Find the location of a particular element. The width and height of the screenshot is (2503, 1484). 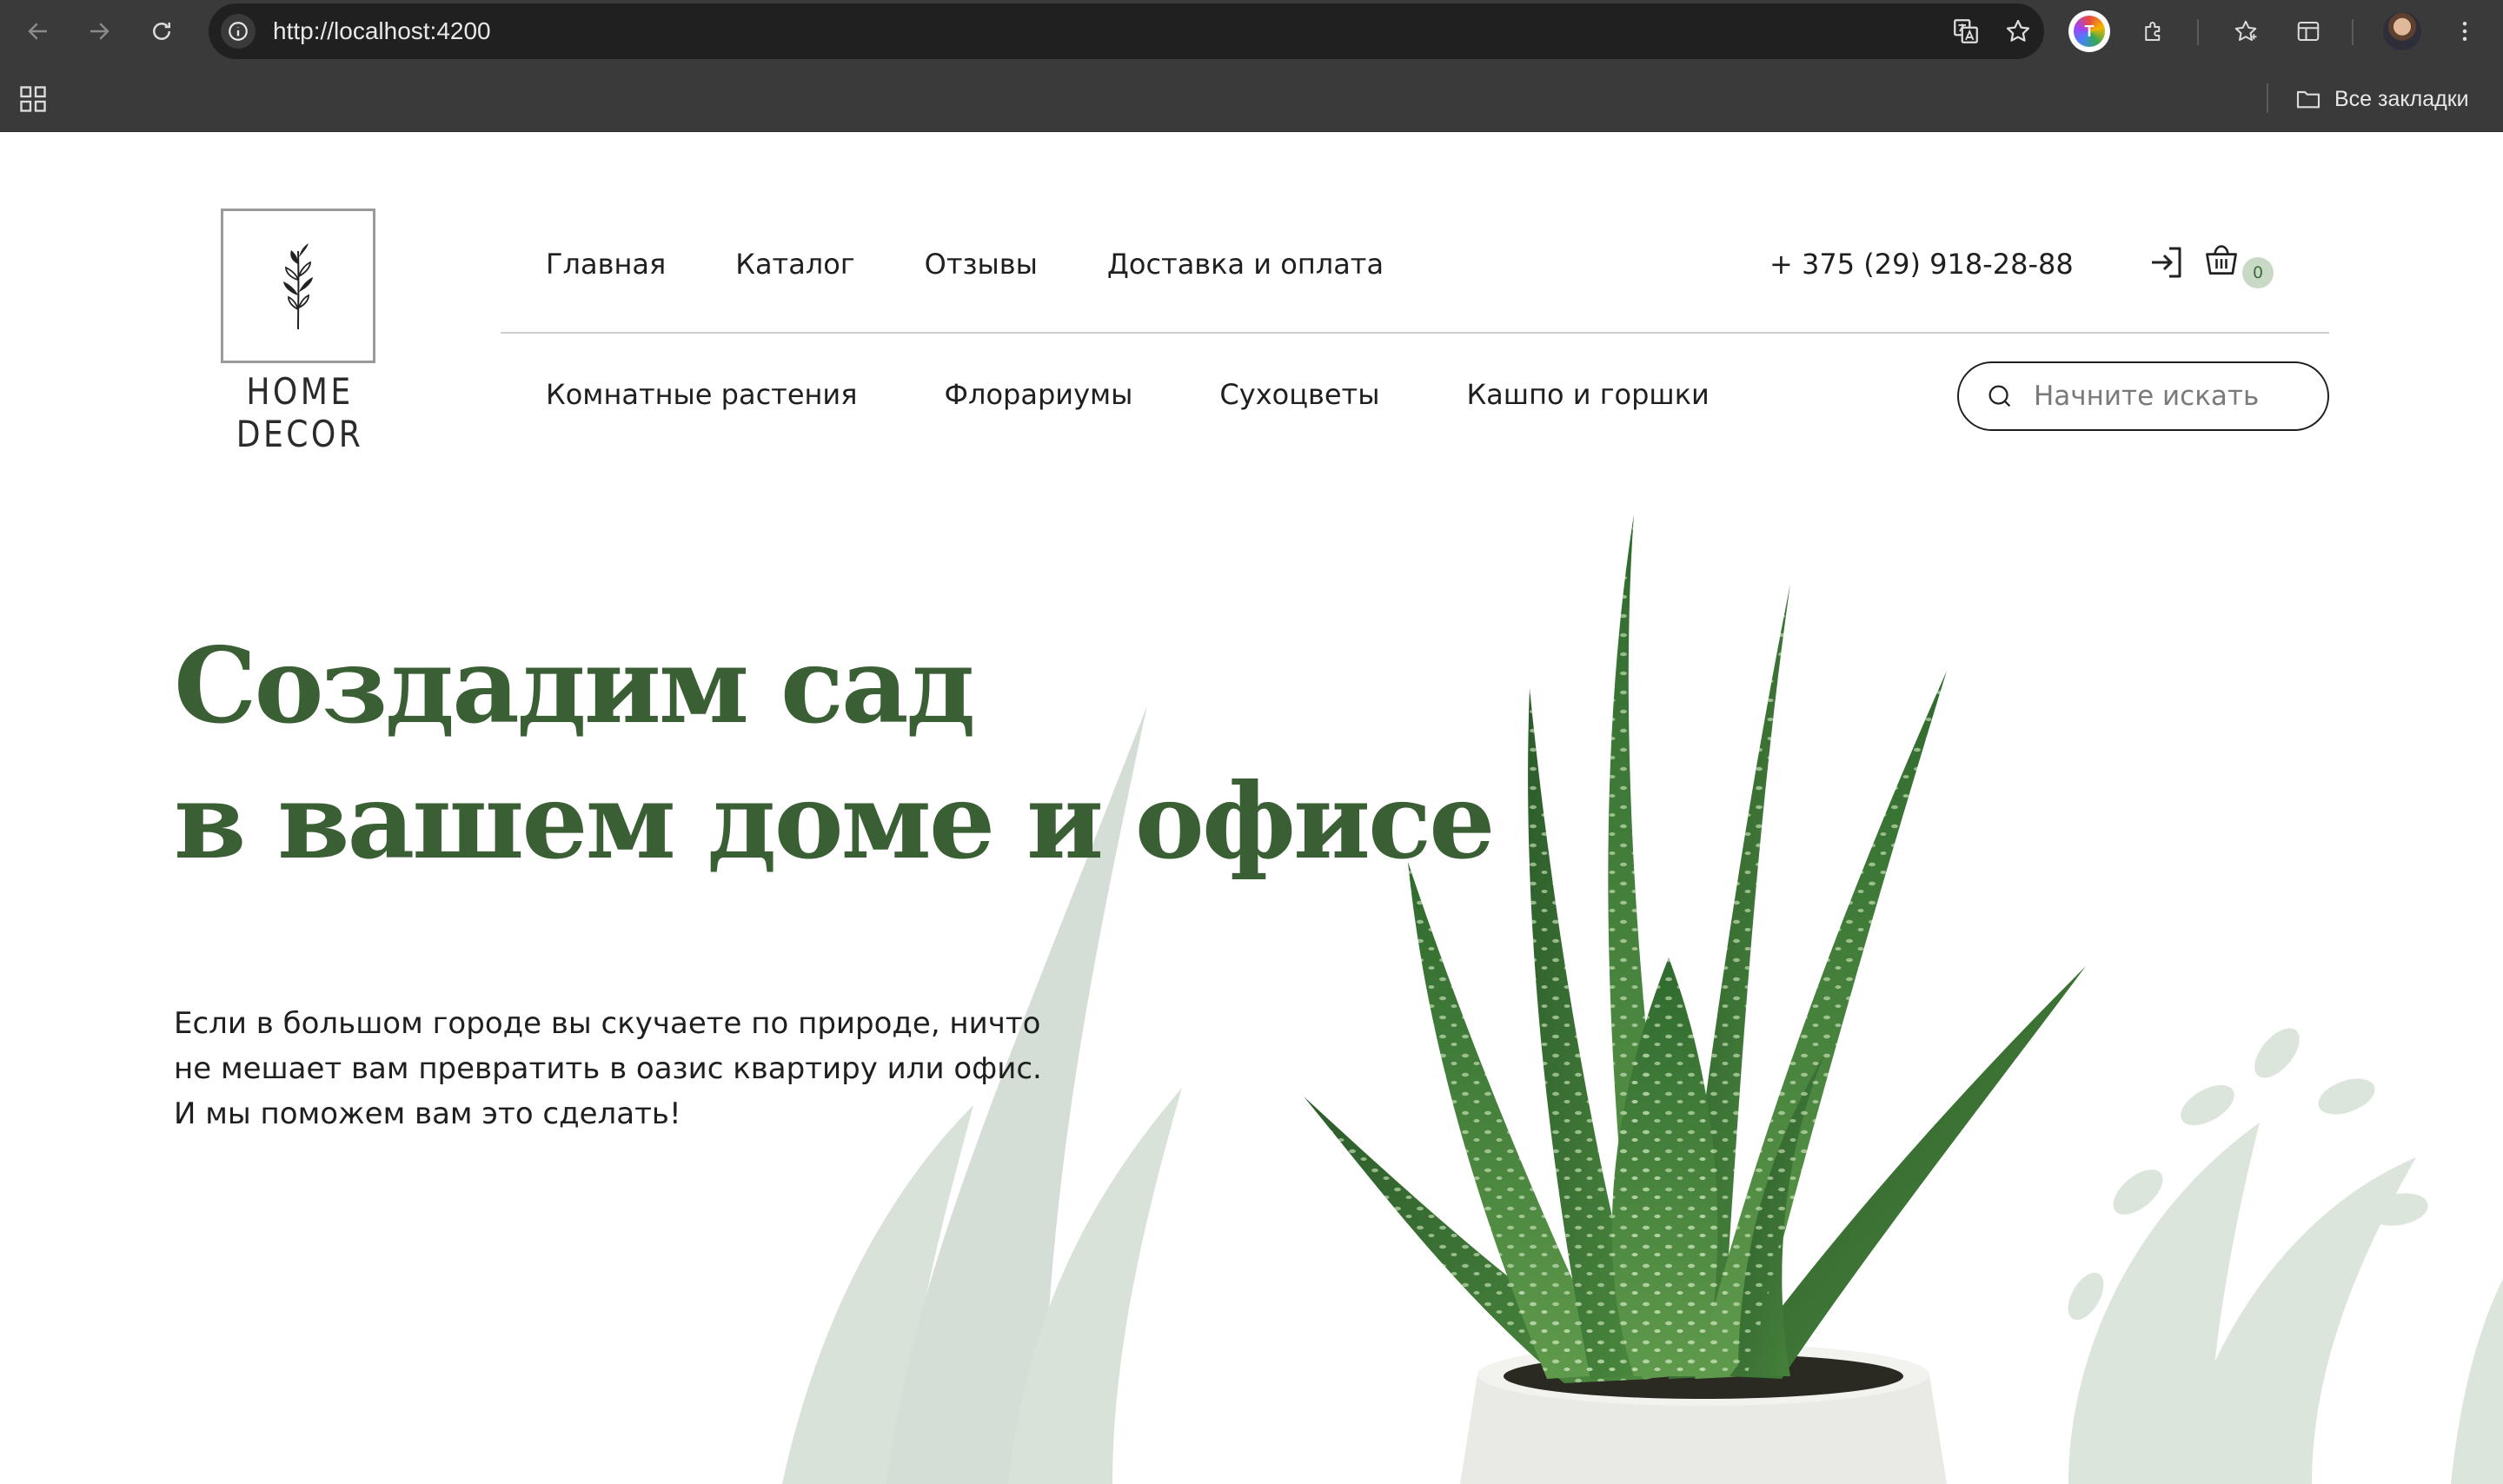

back-icon is located at coordinates (38, 31).